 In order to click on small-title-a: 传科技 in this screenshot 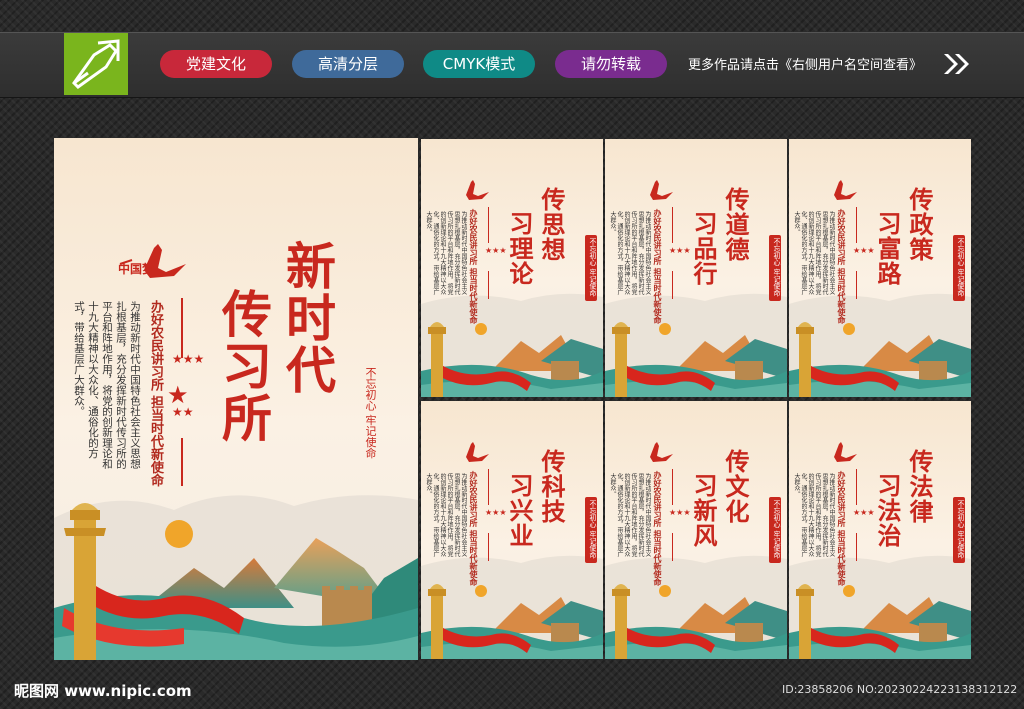, I will do `click(551, 486)`.